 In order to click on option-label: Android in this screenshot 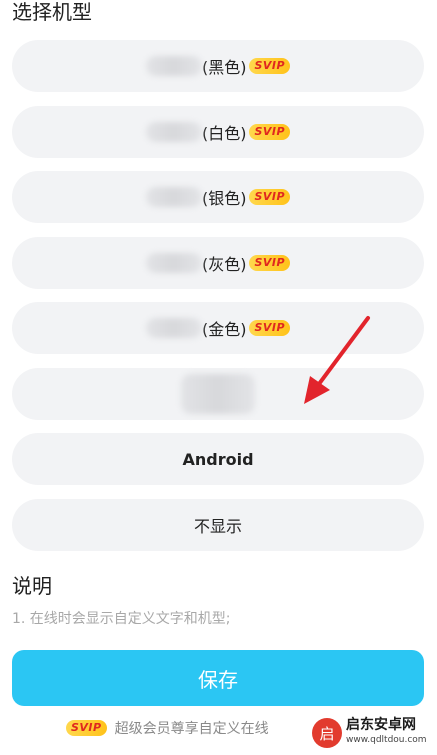, I will do `click(218, 459)`.